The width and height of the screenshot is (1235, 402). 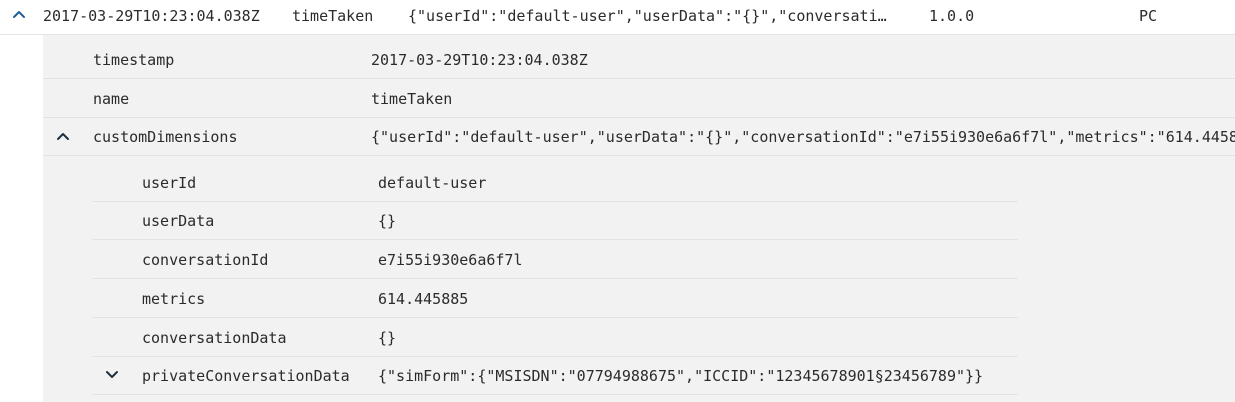 What do you see at coordinates (1148, 16) in the screenshot?
I see `entry-platform: PC` at bounding box center [1148, 16].